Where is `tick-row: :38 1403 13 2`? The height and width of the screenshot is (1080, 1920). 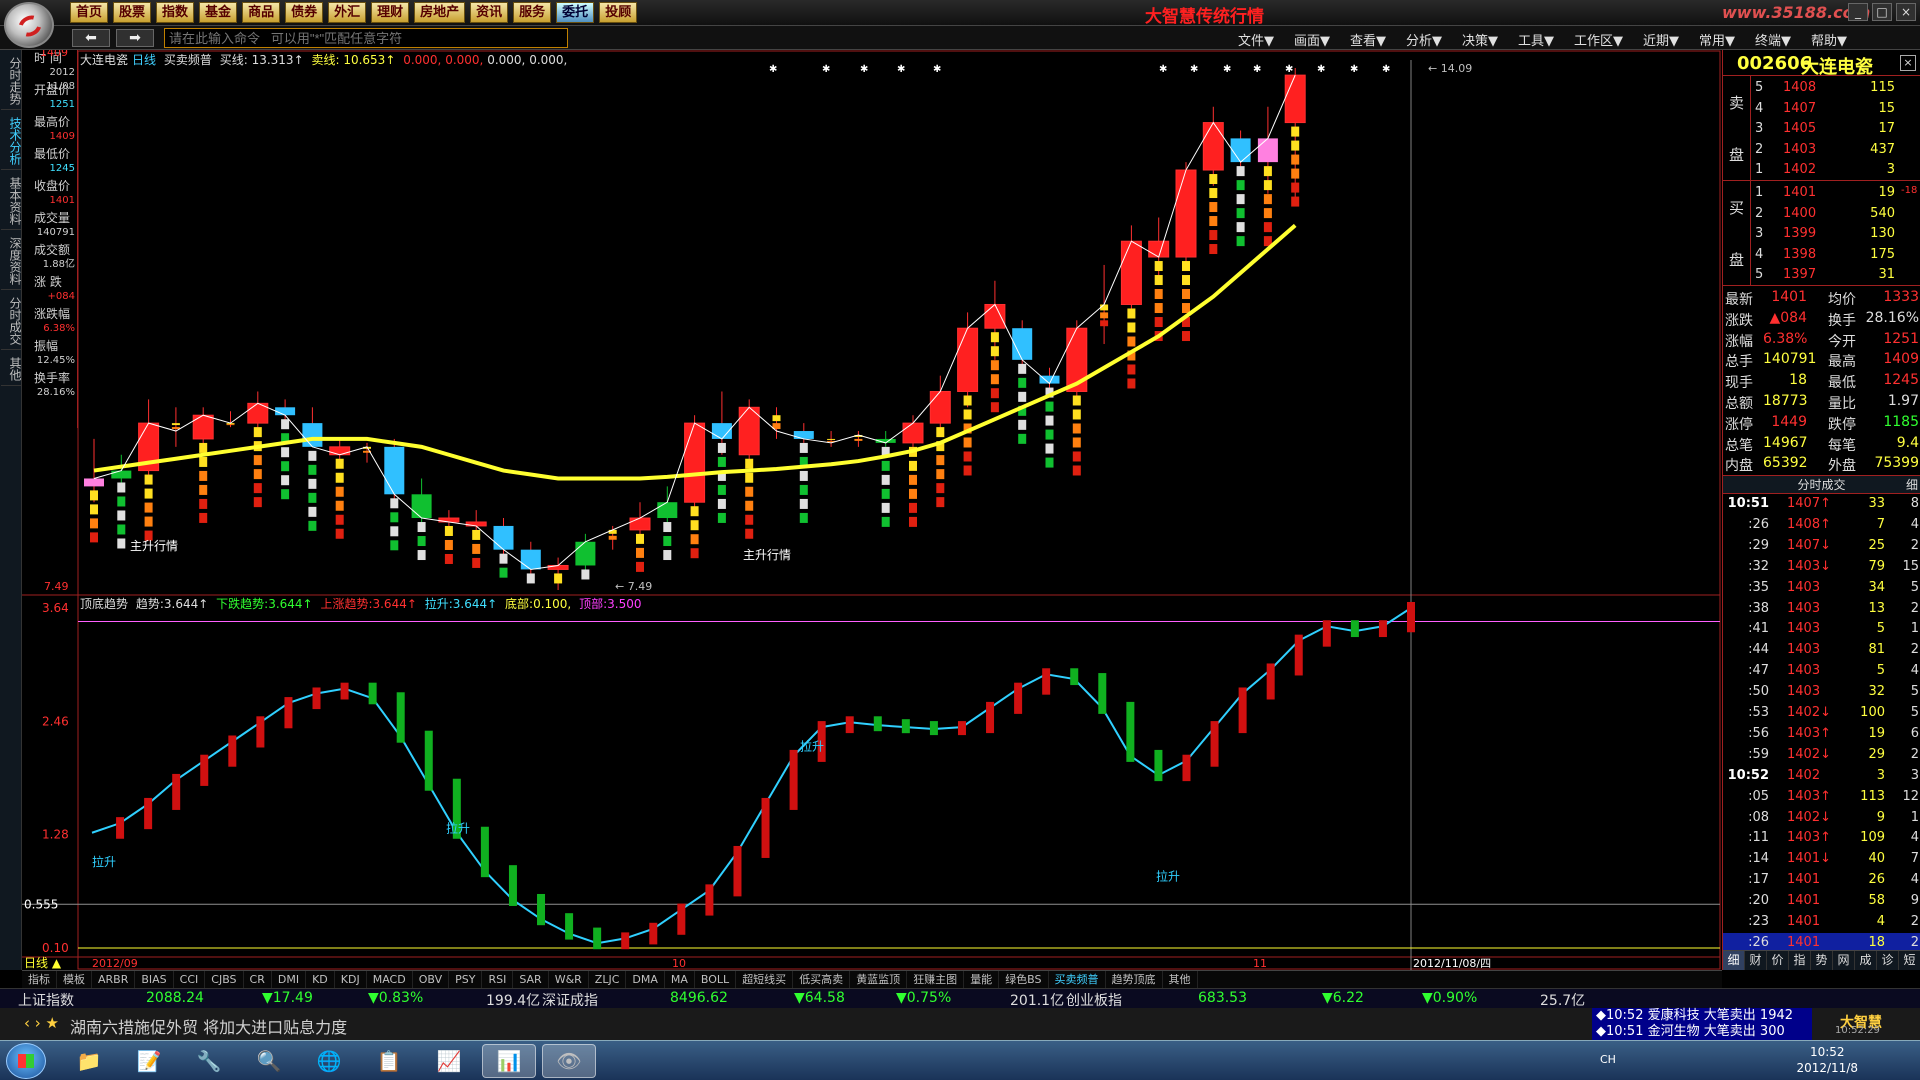 tick-row: :38 1403 13 2 is located at coordinates (1821, 609).